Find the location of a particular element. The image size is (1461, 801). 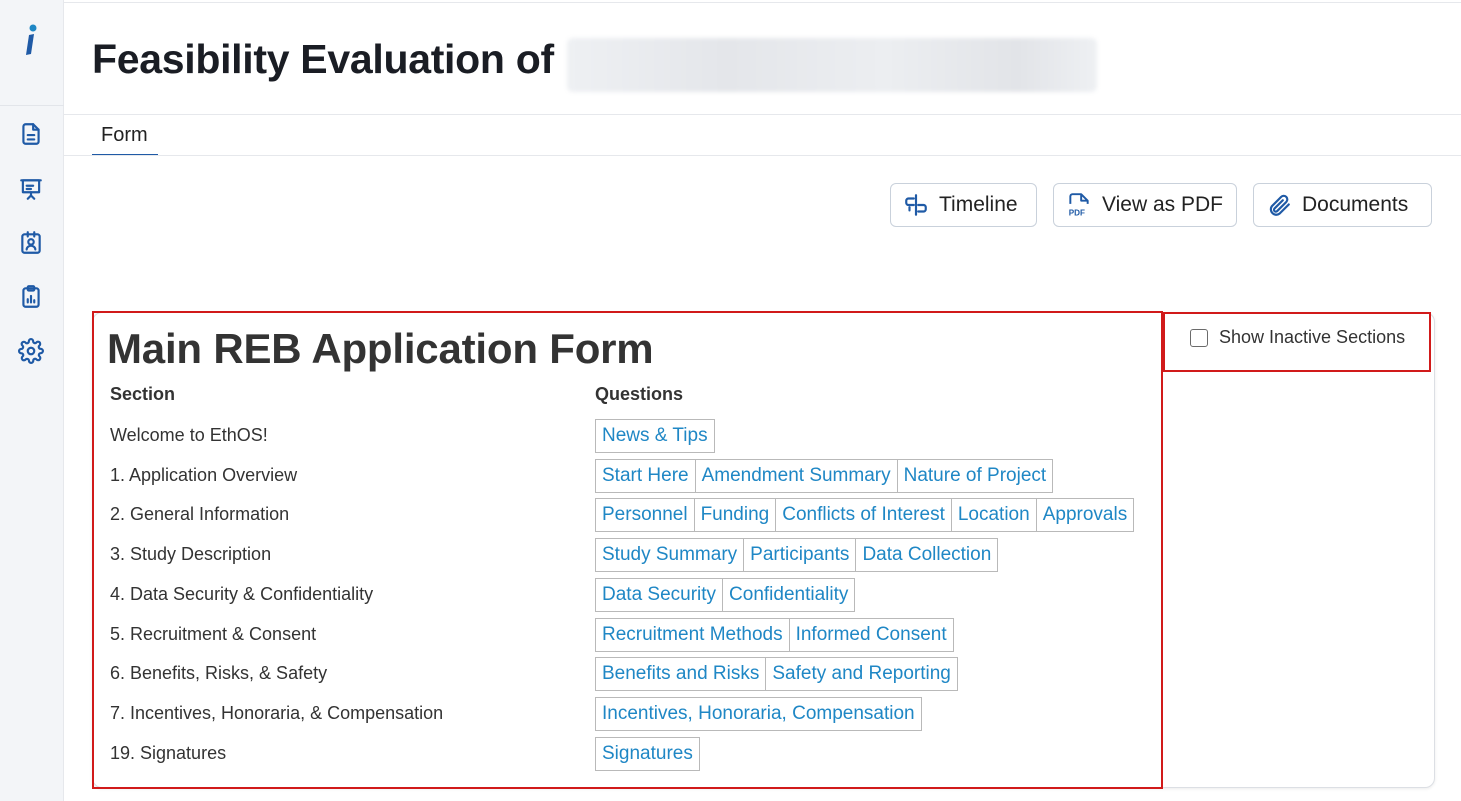

svg-text: PDF is located at coordinates (1077, 212).